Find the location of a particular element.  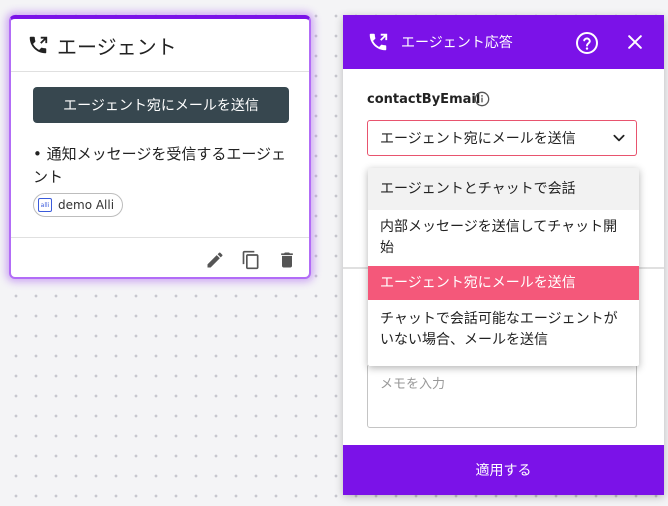

dropdown-option: エージェントとチャットで会話 is located at coordinates (503, 189).